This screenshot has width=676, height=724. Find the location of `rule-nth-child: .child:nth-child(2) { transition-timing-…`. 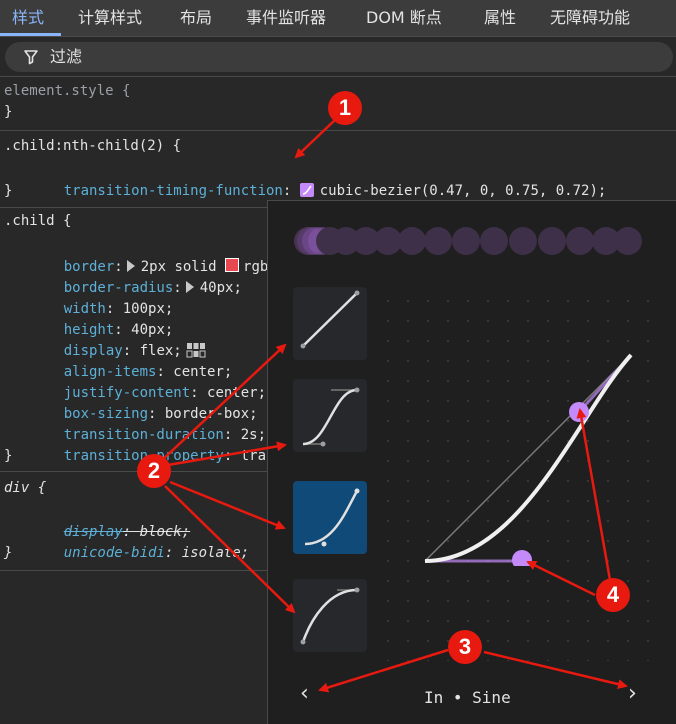

rule-nth-child: .child:nth-child(2) { transition-timing-… is located at coordinates (338, 169).